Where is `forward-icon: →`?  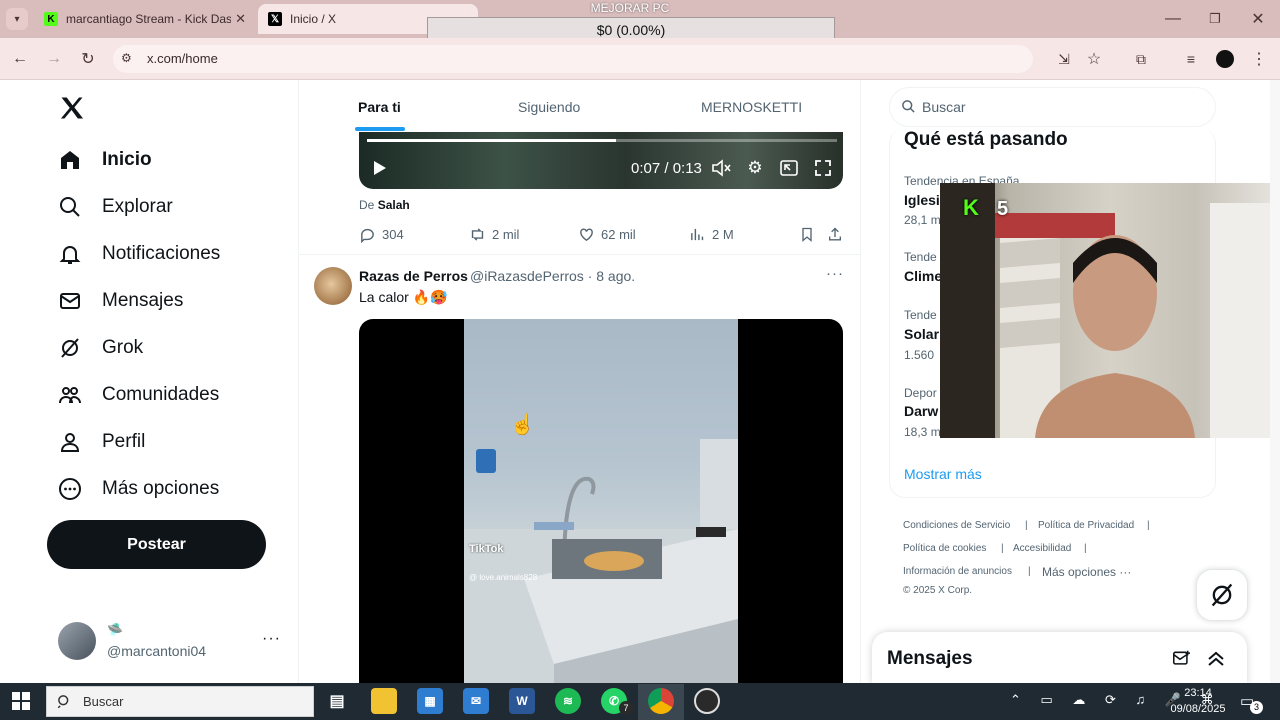
forward-icon: → is located at coordinates (54, 59).